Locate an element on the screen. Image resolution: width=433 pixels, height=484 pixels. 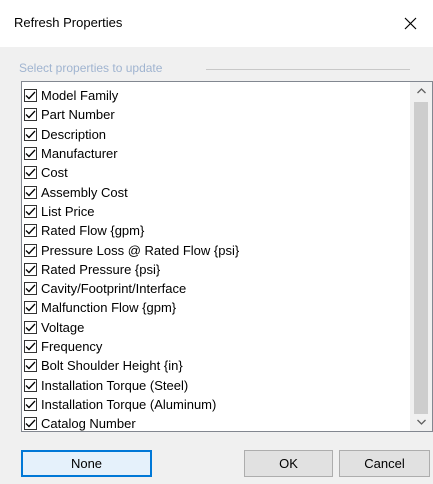
checklist-item-label: Rated Flow {gpm} is located at coordinates (93, 231).